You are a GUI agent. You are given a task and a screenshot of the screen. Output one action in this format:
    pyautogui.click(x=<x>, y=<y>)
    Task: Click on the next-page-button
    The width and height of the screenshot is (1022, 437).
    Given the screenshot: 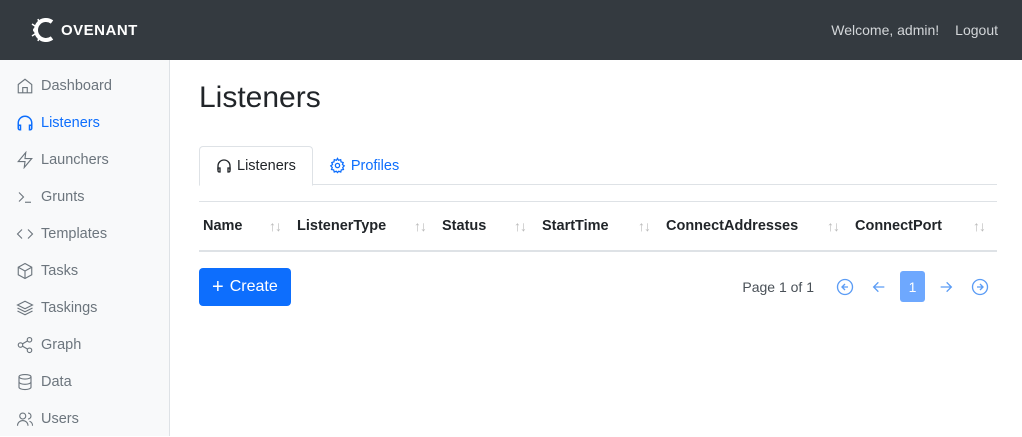 What is the action you would take?
    pyautogui.click(x=946, y=287)
    